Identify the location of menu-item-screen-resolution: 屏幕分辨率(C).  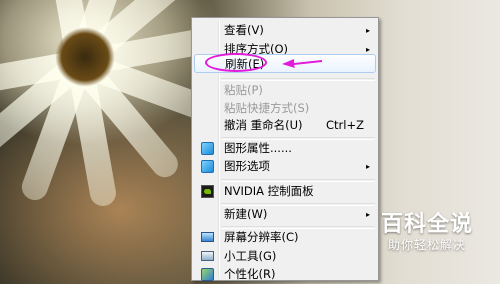
(285, 237).